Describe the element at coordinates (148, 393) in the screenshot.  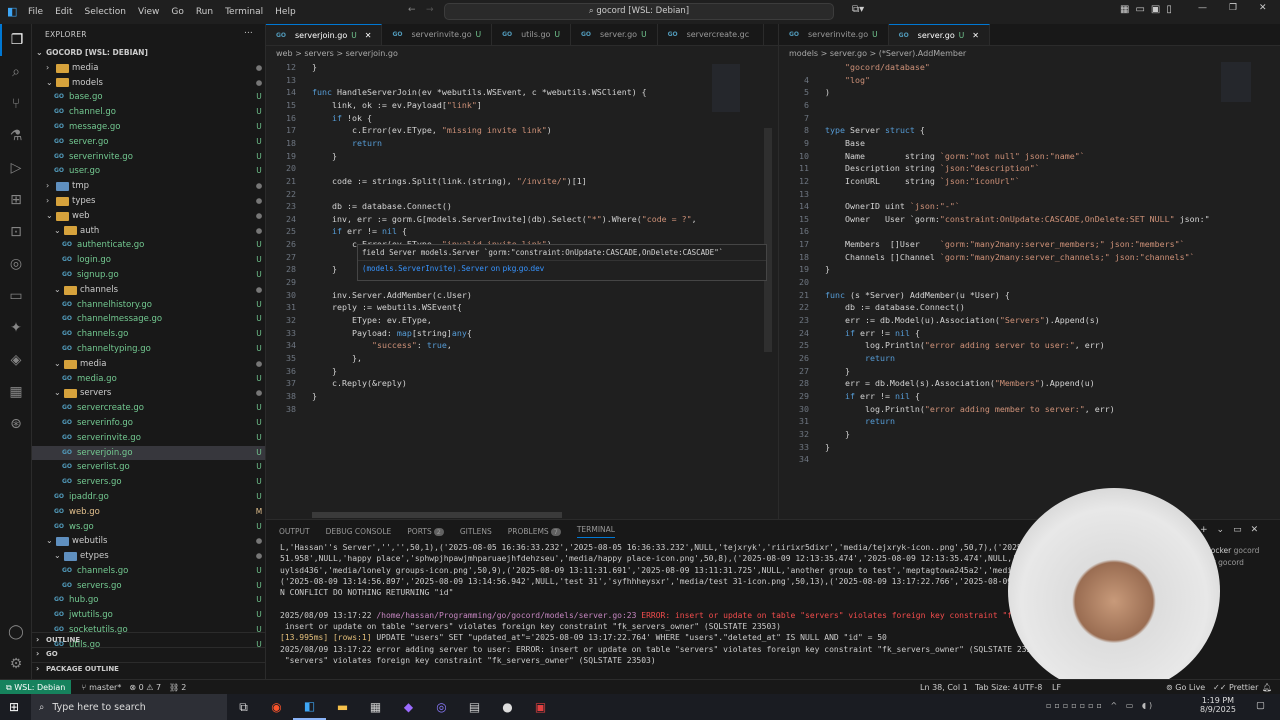
I see `folder-item: ⌄ servers ●` at that location.